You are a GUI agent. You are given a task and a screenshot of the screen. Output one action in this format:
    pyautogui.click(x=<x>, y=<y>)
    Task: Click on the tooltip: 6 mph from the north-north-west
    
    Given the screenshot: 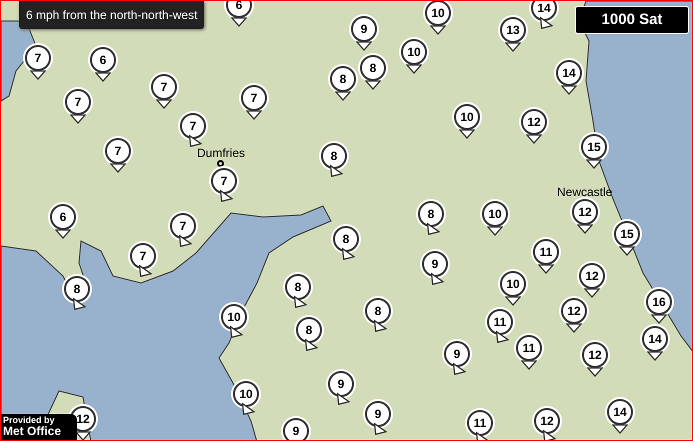 What is the action you would take?
    pyautogui.click(x=111, y=15)
    